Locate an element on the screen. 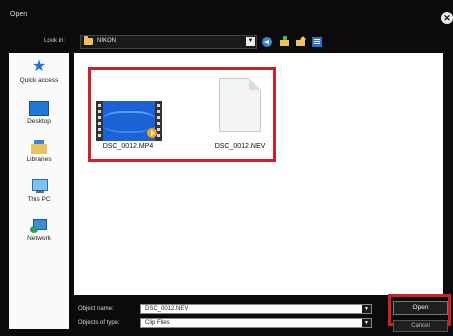  window-title: Open is located at coordinates (19, 14).